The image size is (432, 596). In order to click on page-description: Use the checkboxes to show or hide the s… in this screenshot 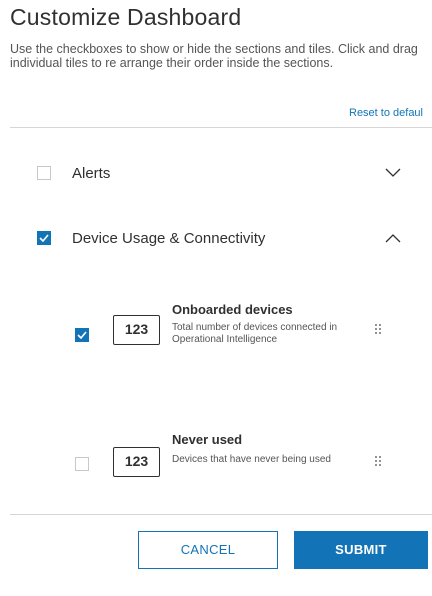, I will do `click(214, 56)`.